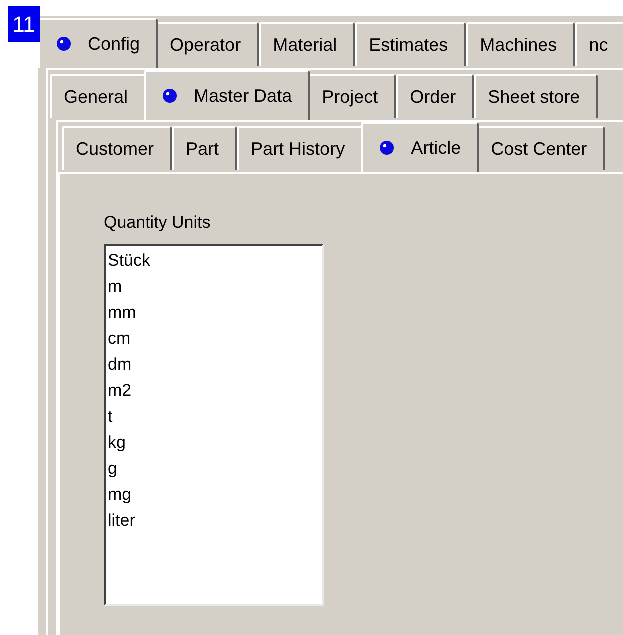 The image size is (623, 635). I want to click on tab: Article, so click(420, 147).